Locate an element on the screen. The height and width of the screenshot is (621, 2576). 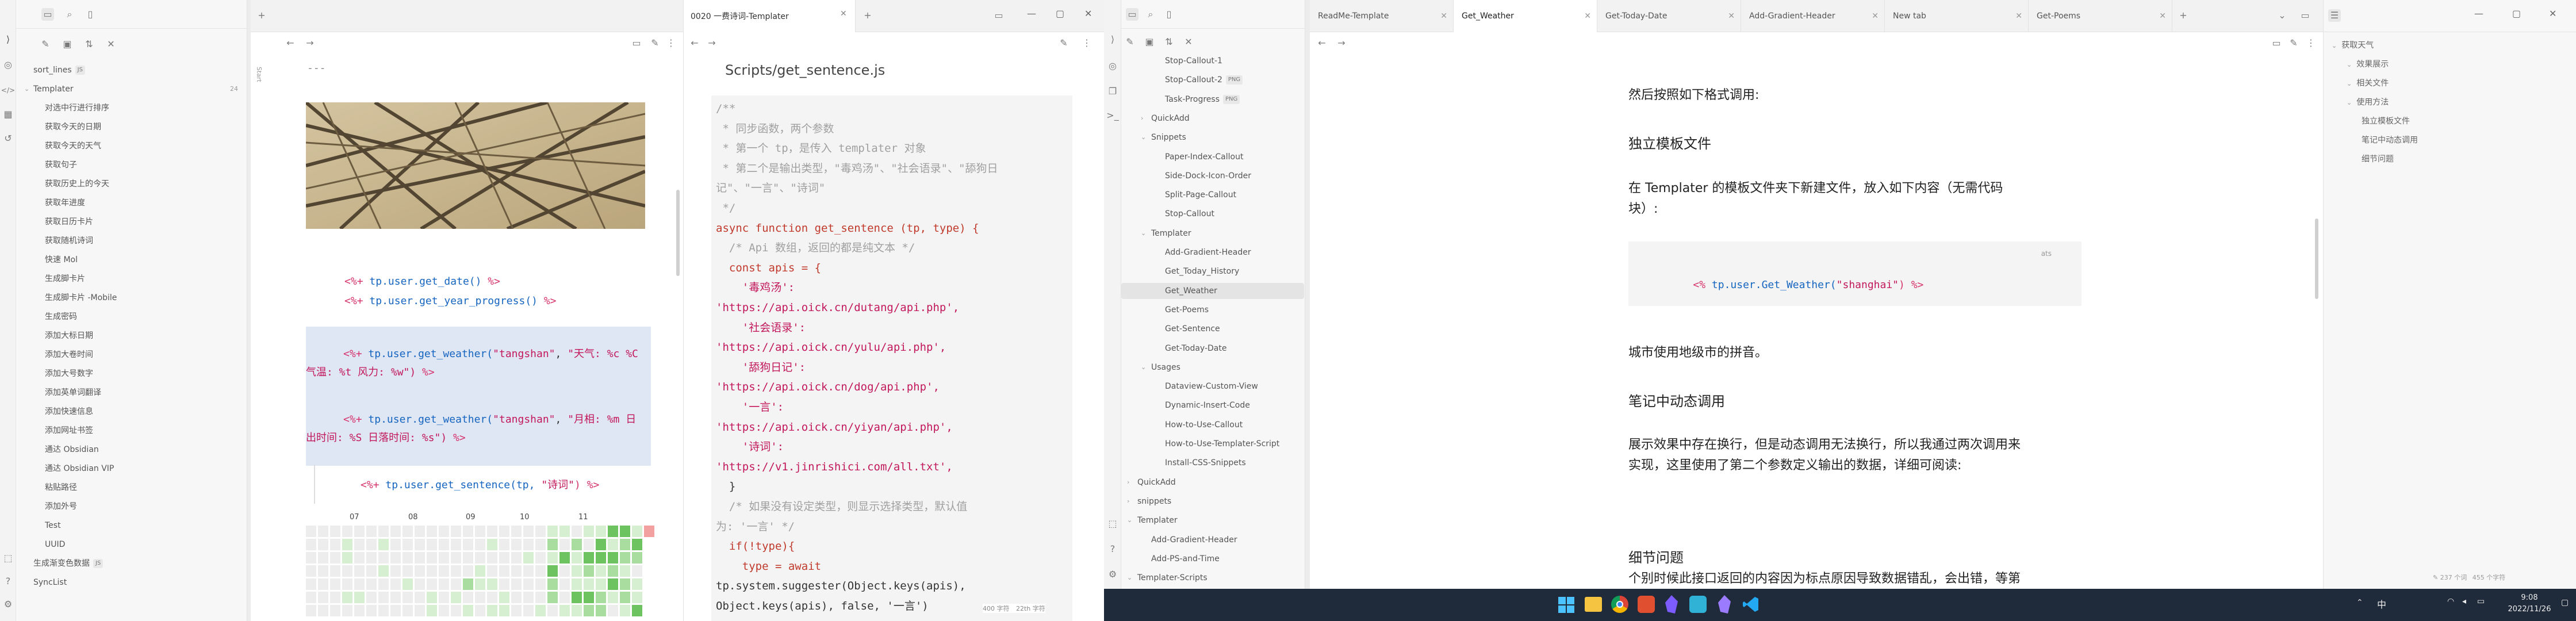
file-tree-item: ⌄ Templater 24 is located at coordinates (131, 89).